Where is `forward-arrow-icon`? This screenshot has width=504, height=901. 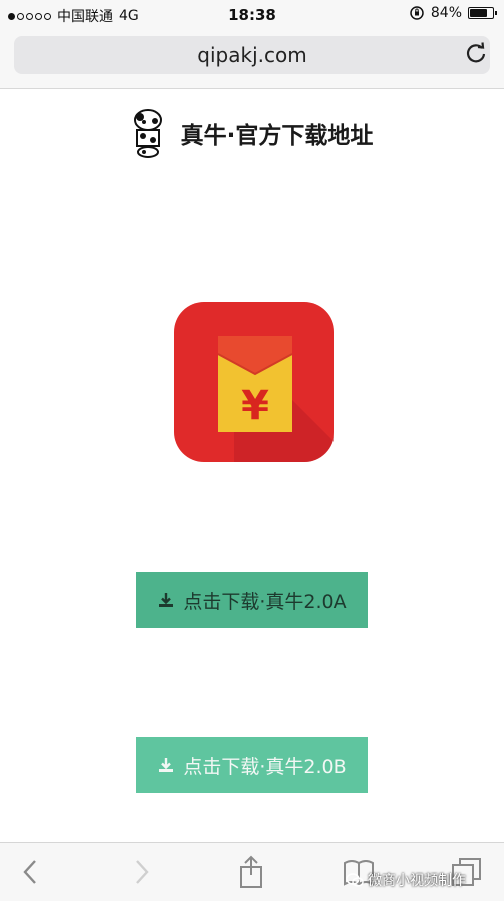 forward-arrow-icon is located at coordinates (141, 872).